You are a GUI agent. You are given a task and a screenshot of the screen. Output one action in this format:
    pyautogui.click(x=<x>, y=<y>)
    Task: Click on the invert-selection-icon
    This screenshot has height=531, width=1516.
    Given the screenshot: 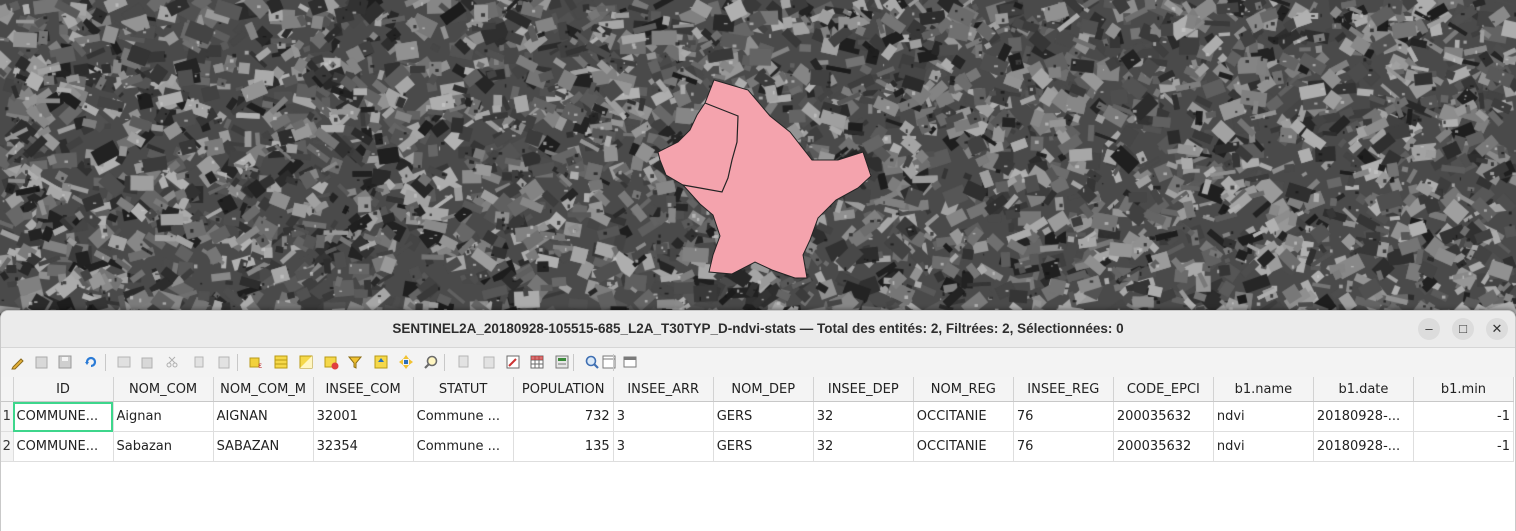 What is the action you would take?
    pyautogui.click(x=306, y=362)
    